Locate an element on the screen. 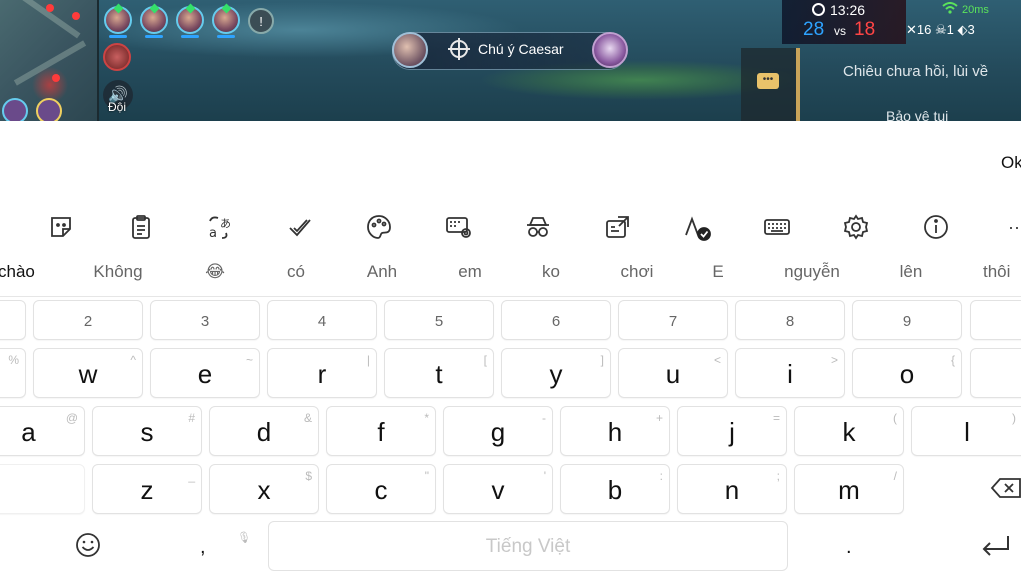  team-score: 28 is located at coordinates (814, 29).